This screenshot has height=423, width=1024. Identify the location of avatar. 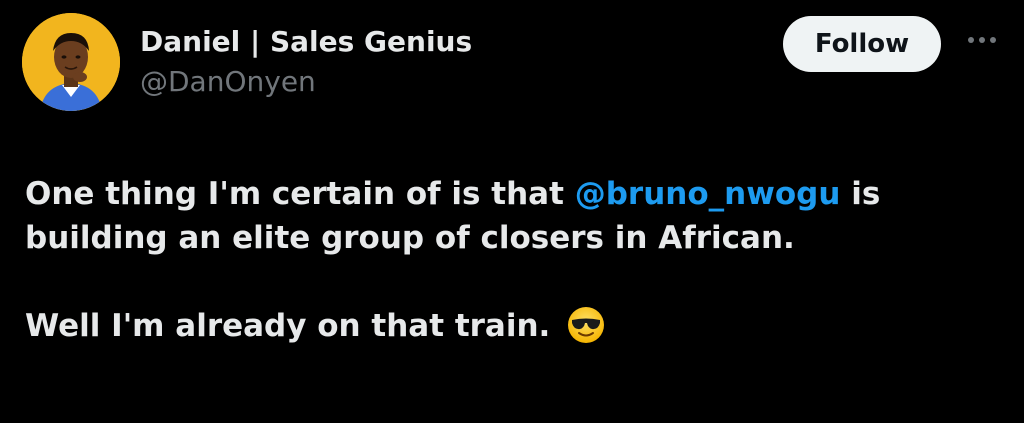
(71, 62).